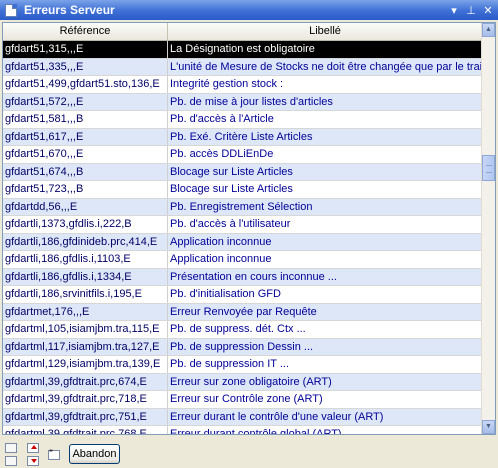  Describe the element at coordinates (230, 224) in the screenshot. I see `libelle-cell: Pb. d'accès à l'utilisateur` at that location.